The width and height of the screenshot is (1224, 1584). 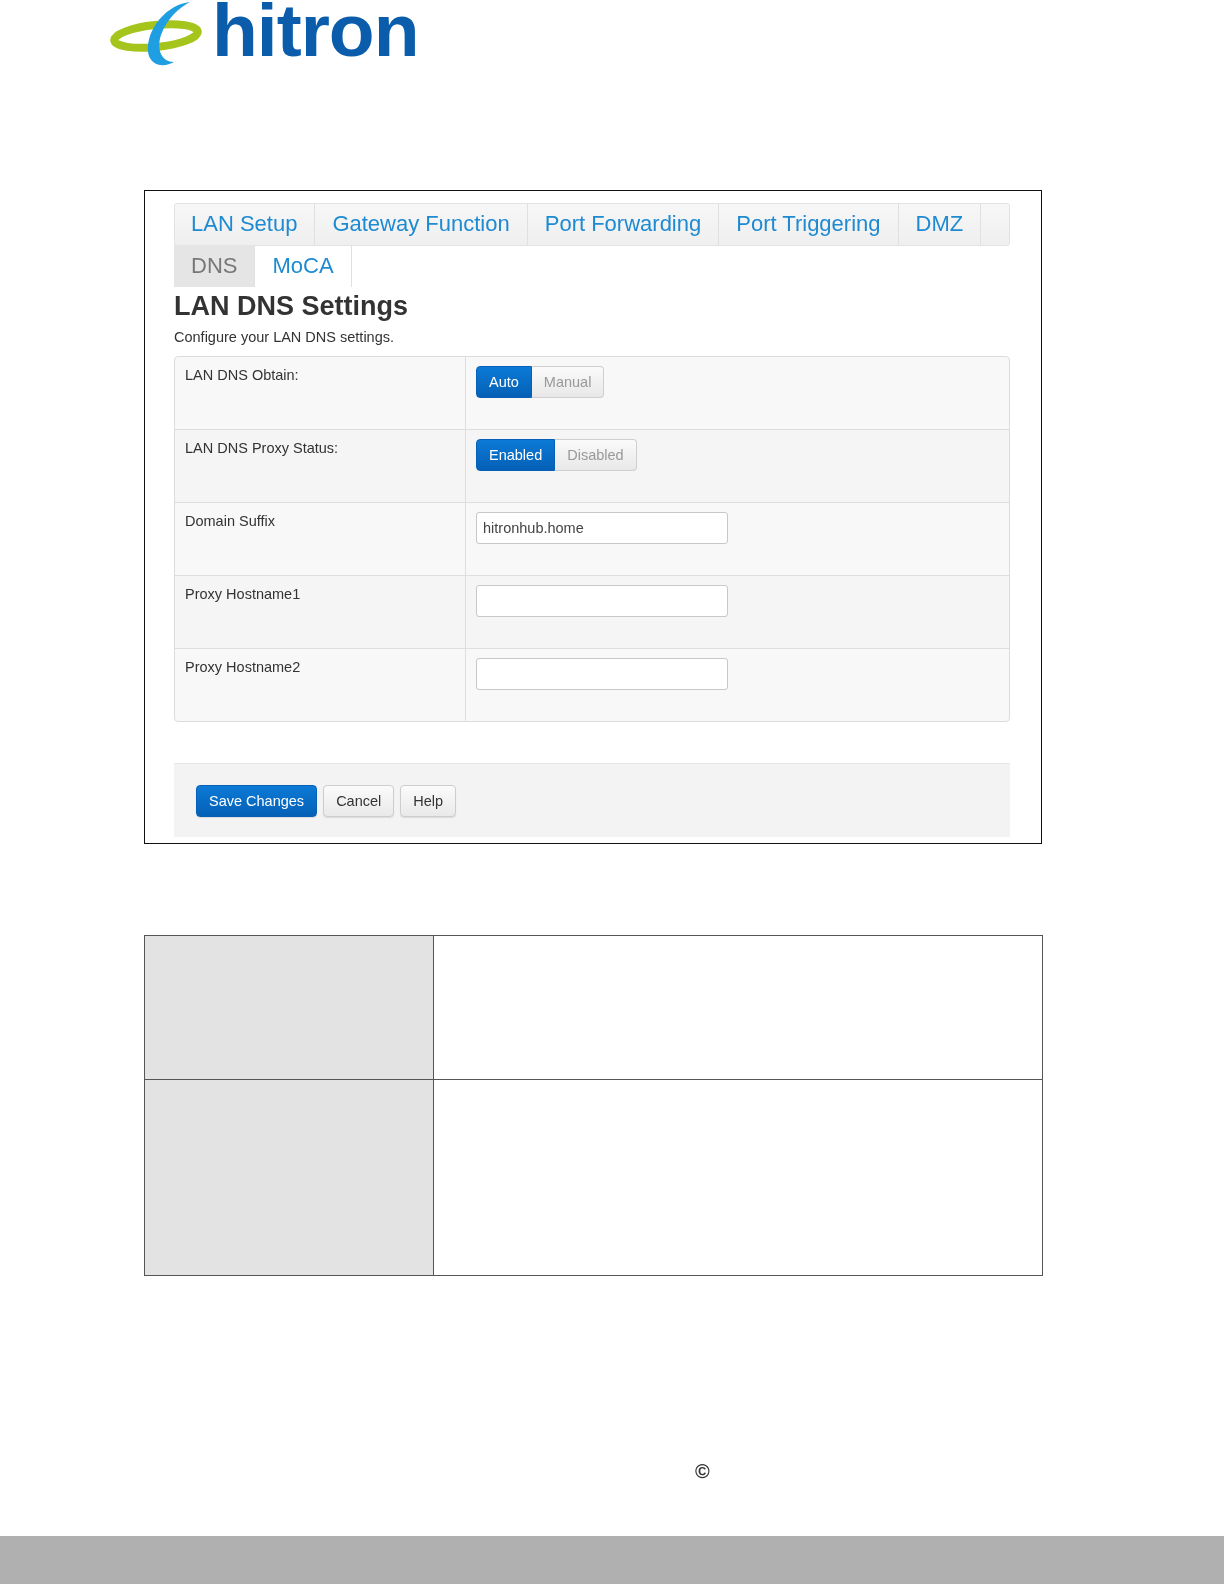 What do you see at coordinates (568, 382) in the screenshot?
I see `toggle-option: Manual` at bounding box center [568, 382].